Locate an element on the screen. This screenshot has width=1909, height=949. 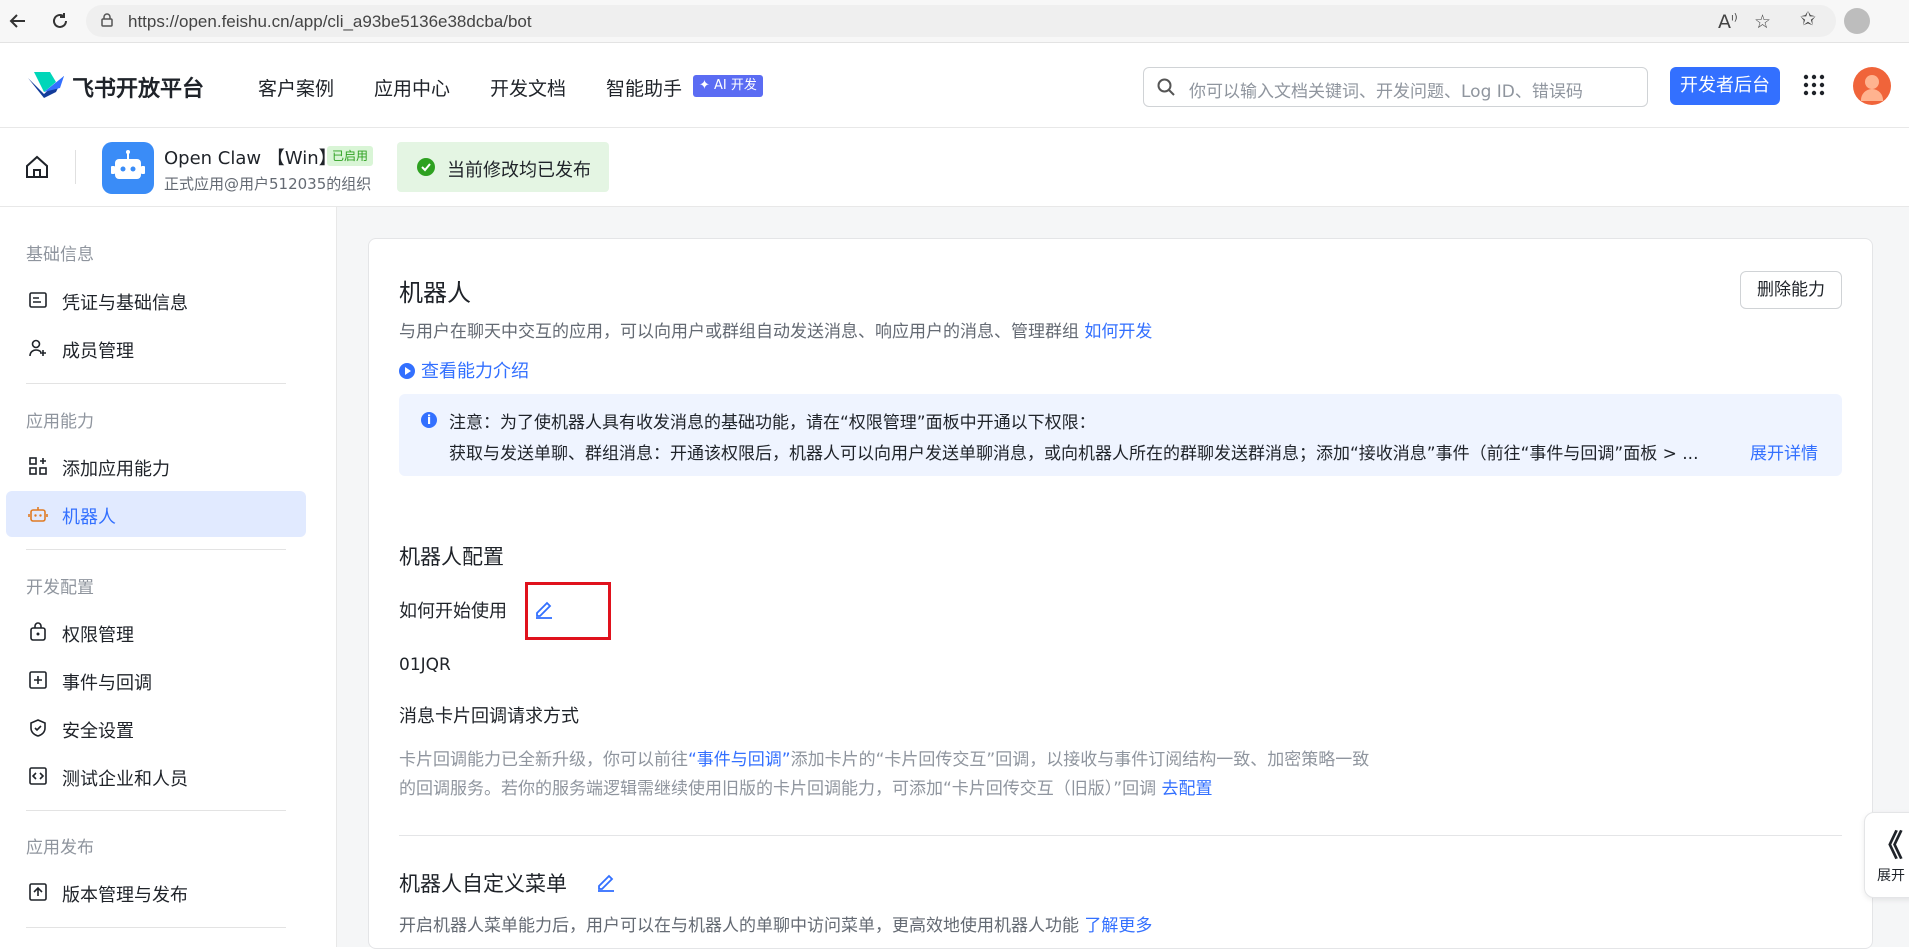
nav-app-center: 应用中心 is located at coordinates (412, 87).